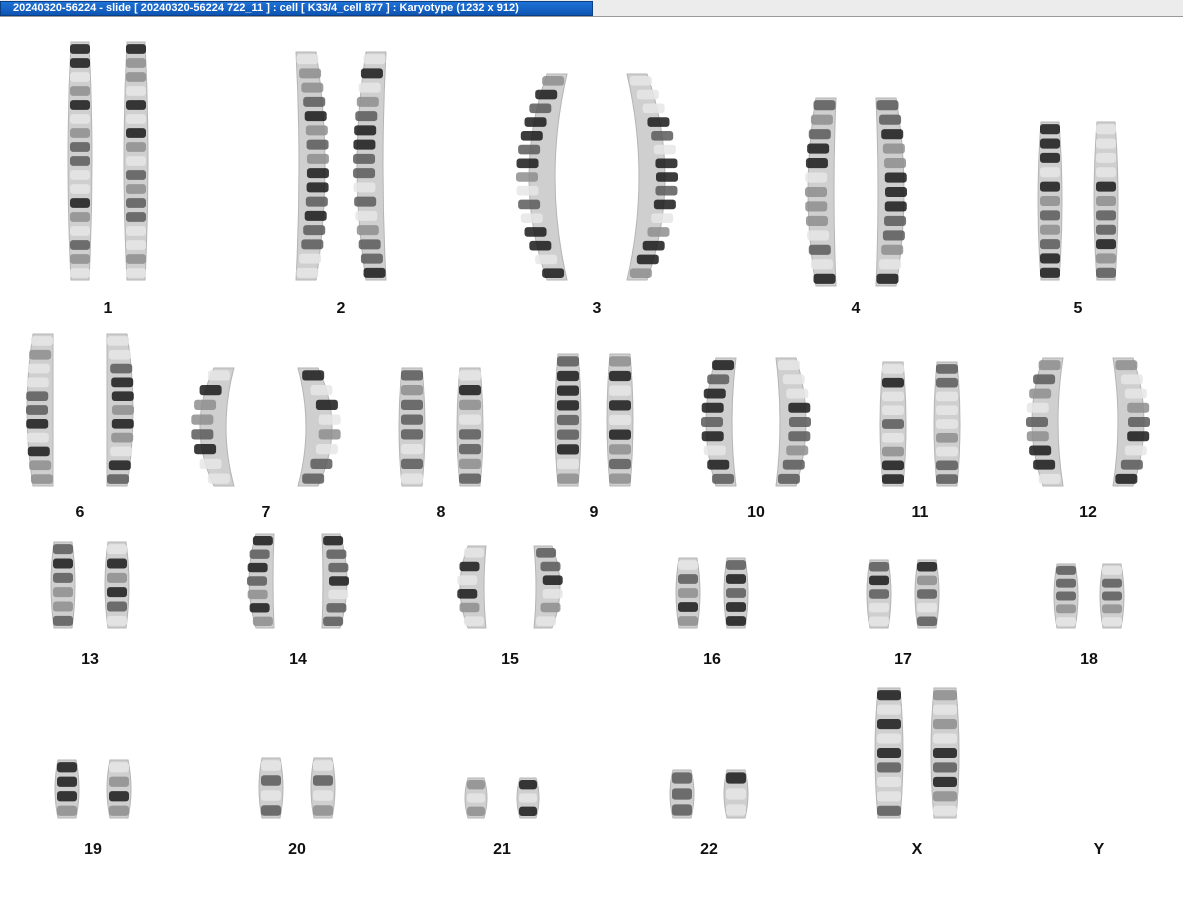 The image size is (1183, 900). Describe the element at coordinates (1131, 422) in the screenshot. I see `chromosome-12-b` at that location.